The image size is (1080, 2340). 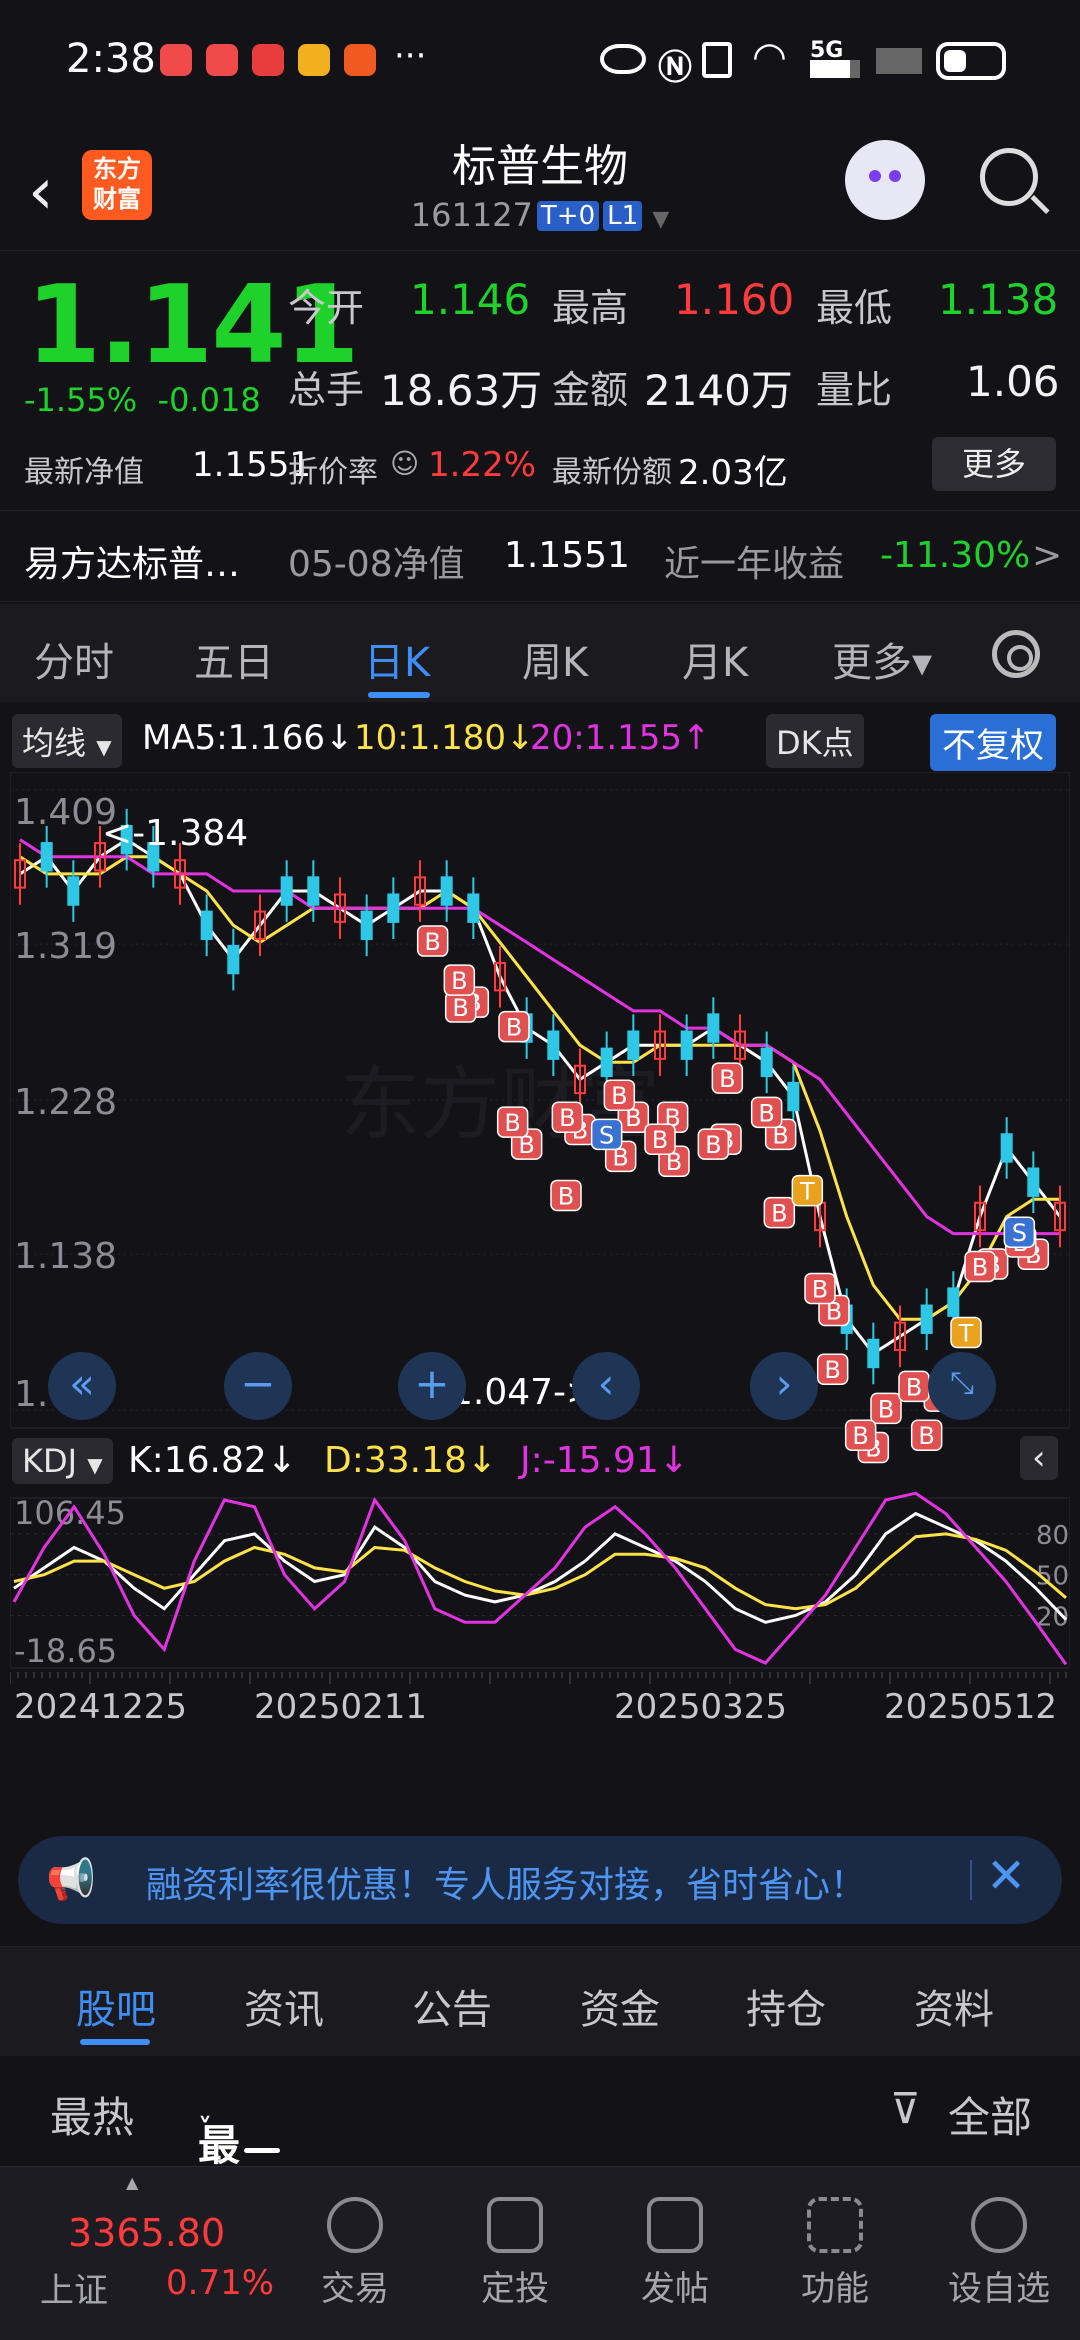 I want to click on zoom-out-button: −, so click(x=258, y=1386).